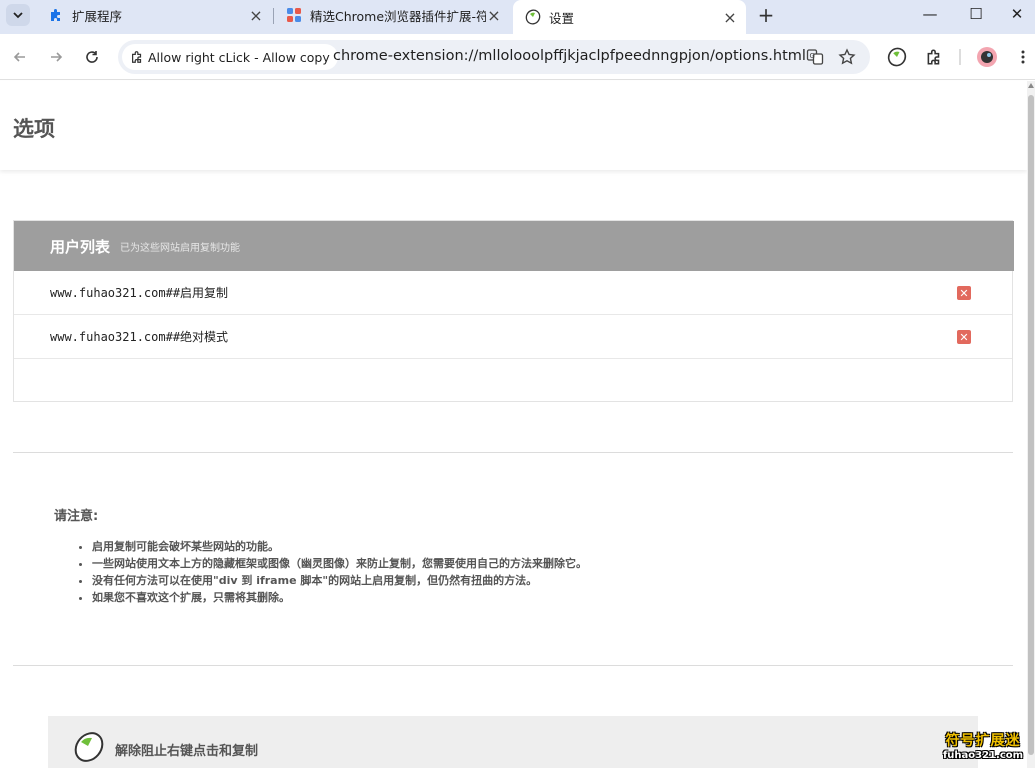 The height and width of the screenshot is (768, 1035). I want to click on svg-text: G, so click(812, 56).